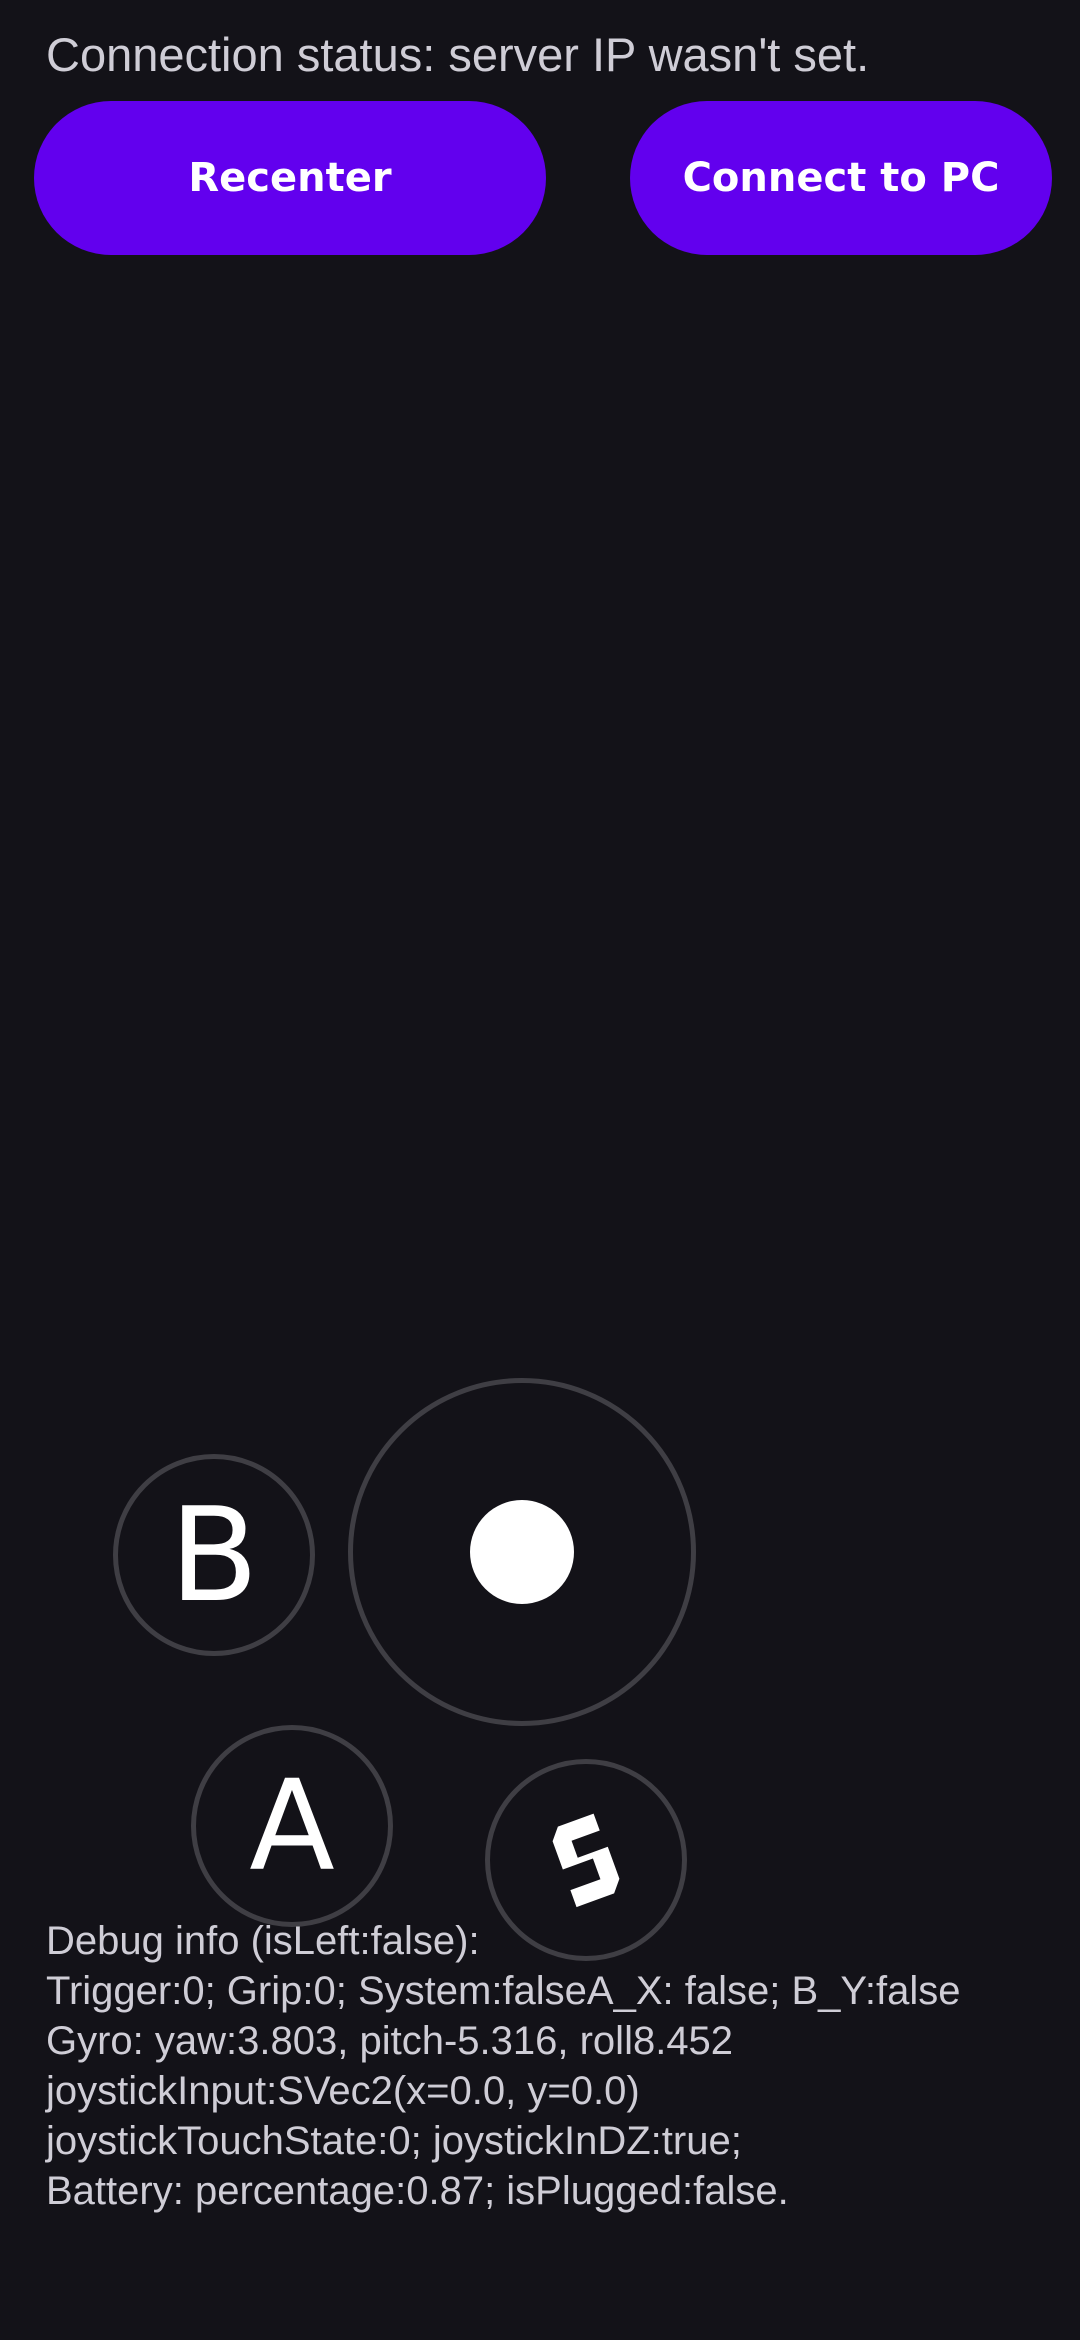 Image resolution: width=1080 pixels, height=2340 pixels. Describe the element at coordinates (343, 2091) in the screenshot. I see `debug-line: joystickInput:SVec2(x=0.0, y=0.0)` at that location.